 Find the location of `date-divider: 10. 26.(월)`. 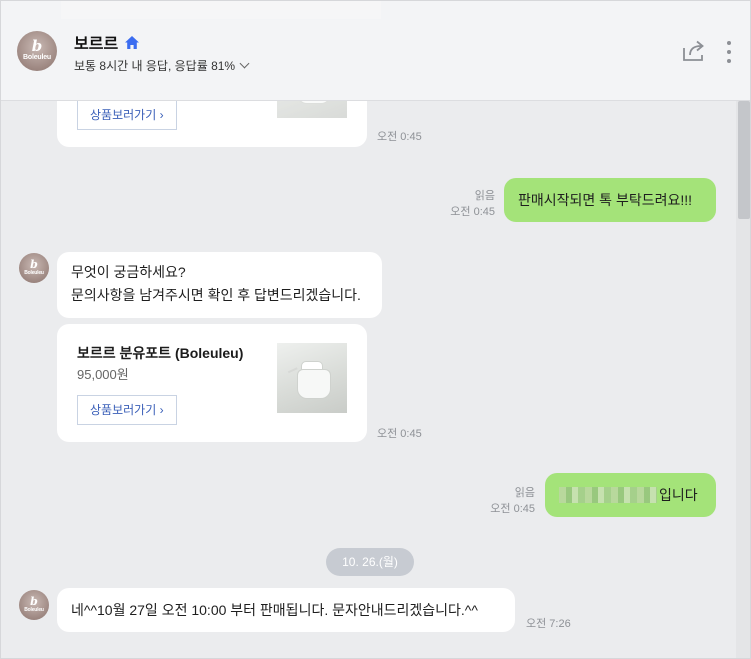

date-divider: 10. 26.(월) is located at coordinates (370, 562).